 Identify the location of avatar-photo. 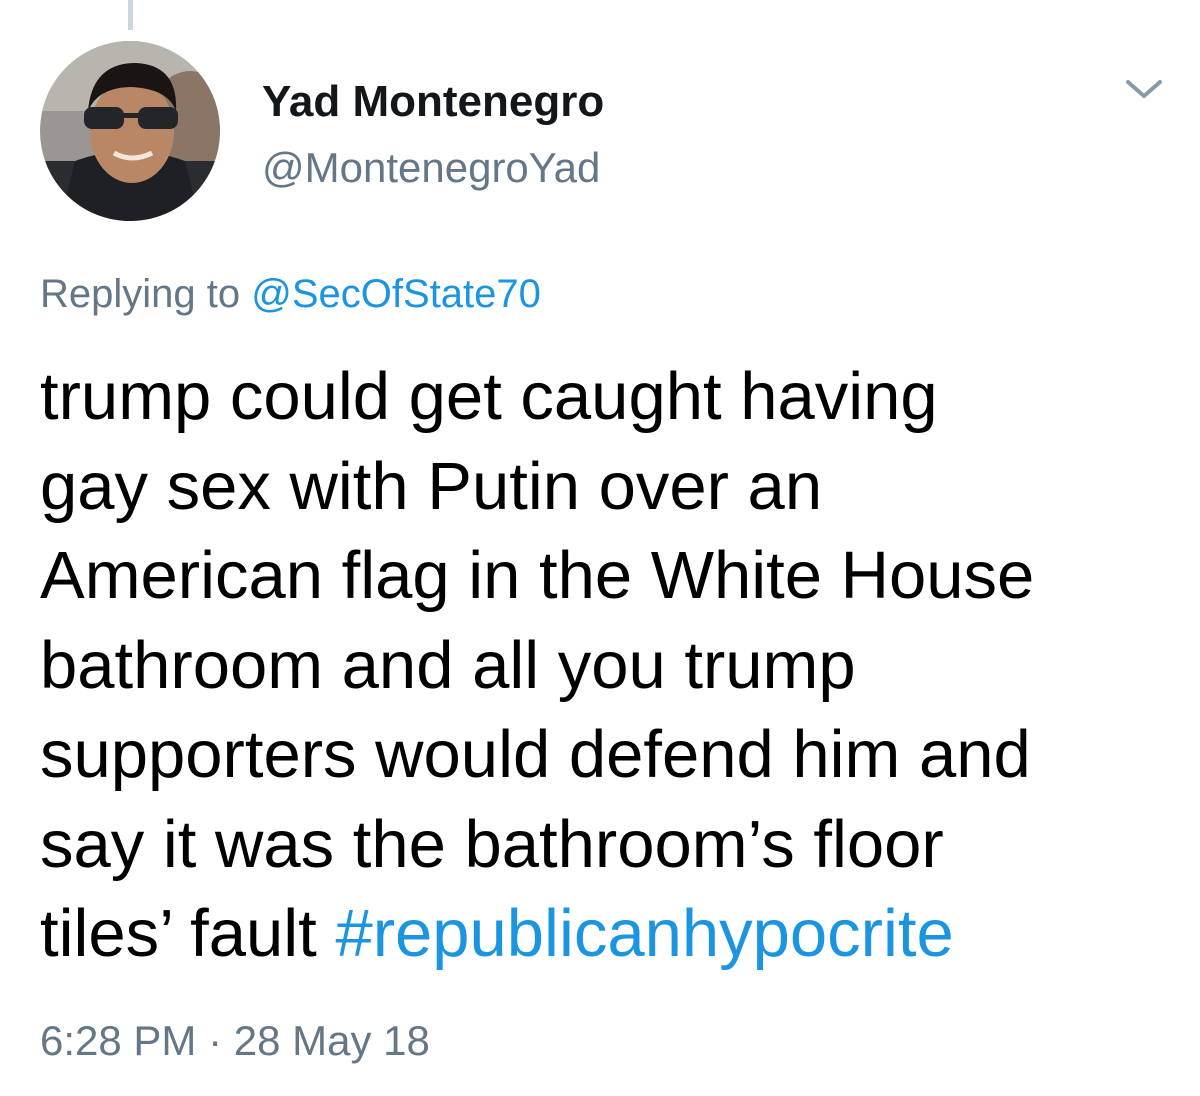
(130, 131).